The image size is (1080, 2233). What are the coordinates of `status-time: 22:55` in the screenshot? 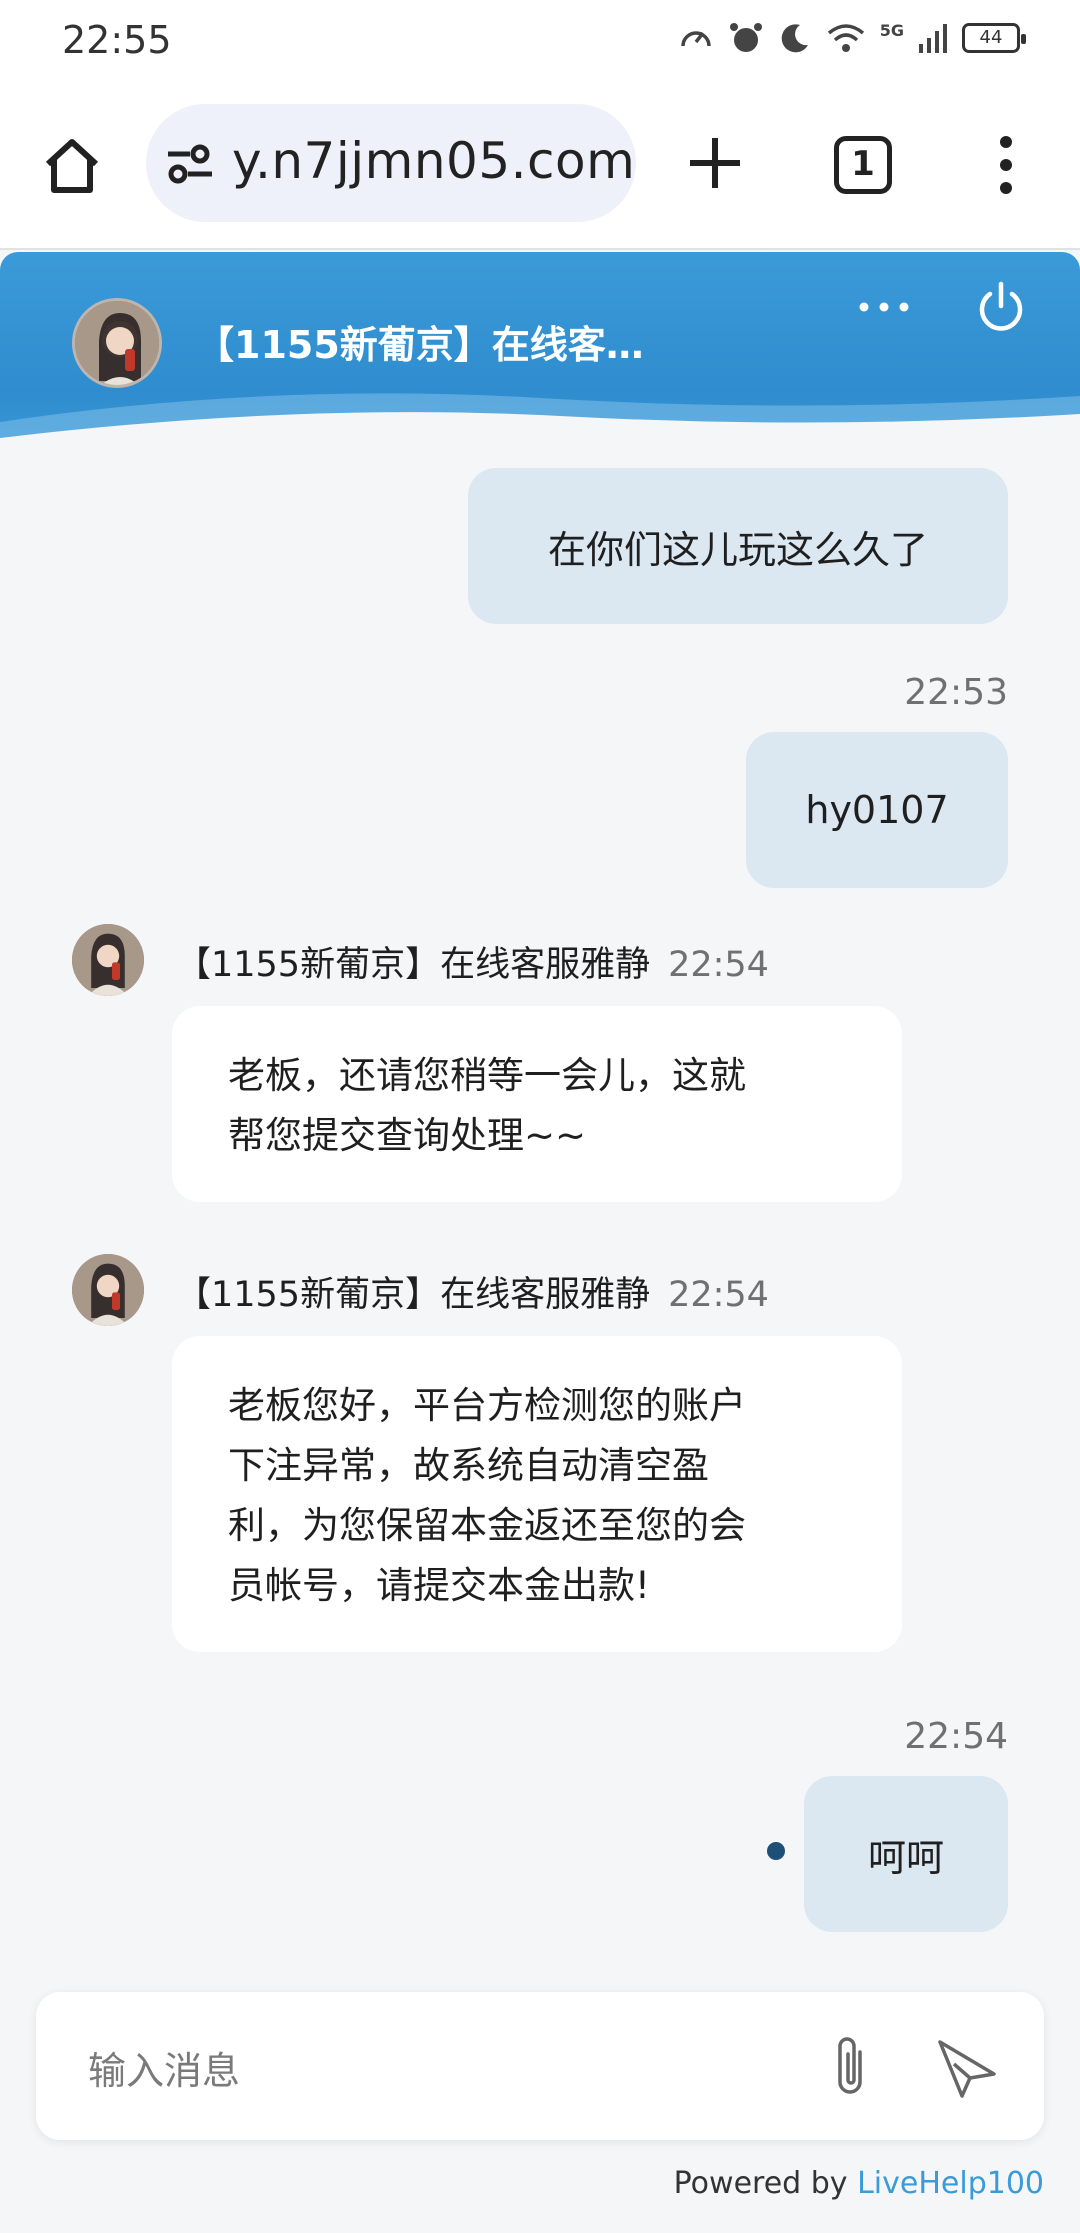 It's located at (117, 40).